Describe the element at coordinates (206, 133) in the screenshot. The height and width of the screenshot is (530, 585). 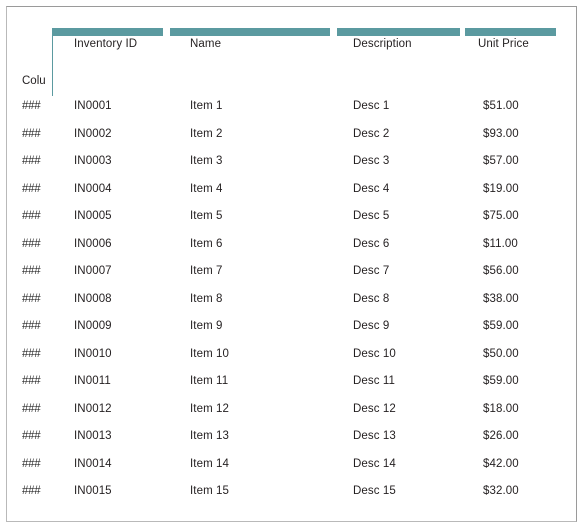
I see `cell-item-name: Item 2` at that location.